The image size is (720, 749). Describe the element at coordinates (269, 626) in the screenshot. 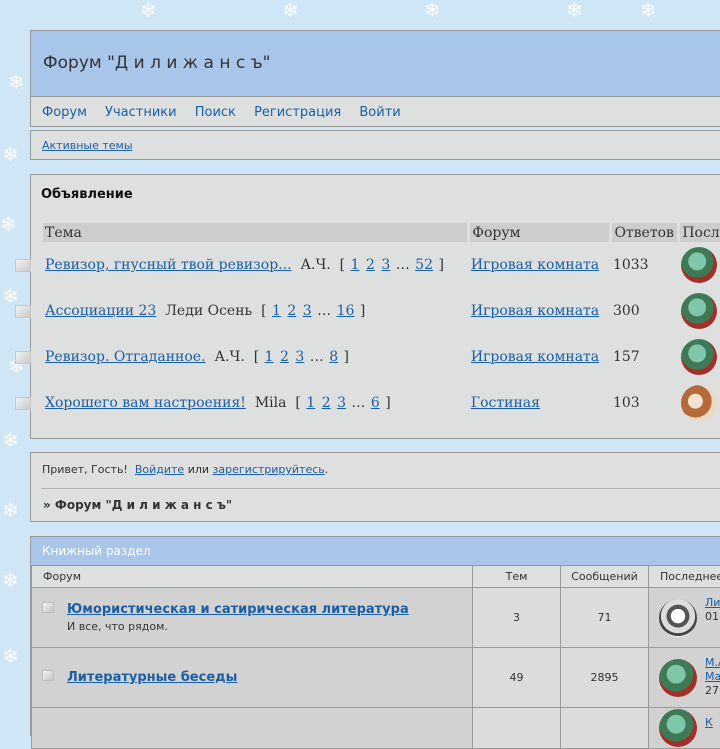

I see `forum-description: И все, что рядом.` at that location.